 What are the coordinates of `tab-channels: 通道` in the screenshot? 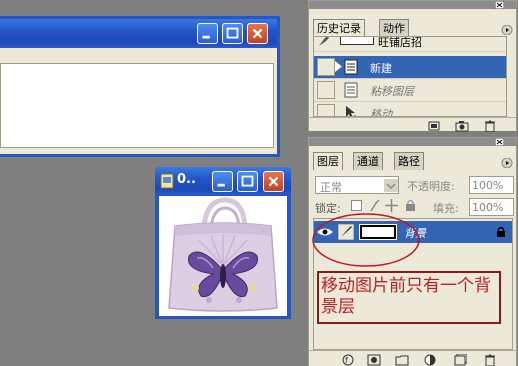 It's located at (368, 161).